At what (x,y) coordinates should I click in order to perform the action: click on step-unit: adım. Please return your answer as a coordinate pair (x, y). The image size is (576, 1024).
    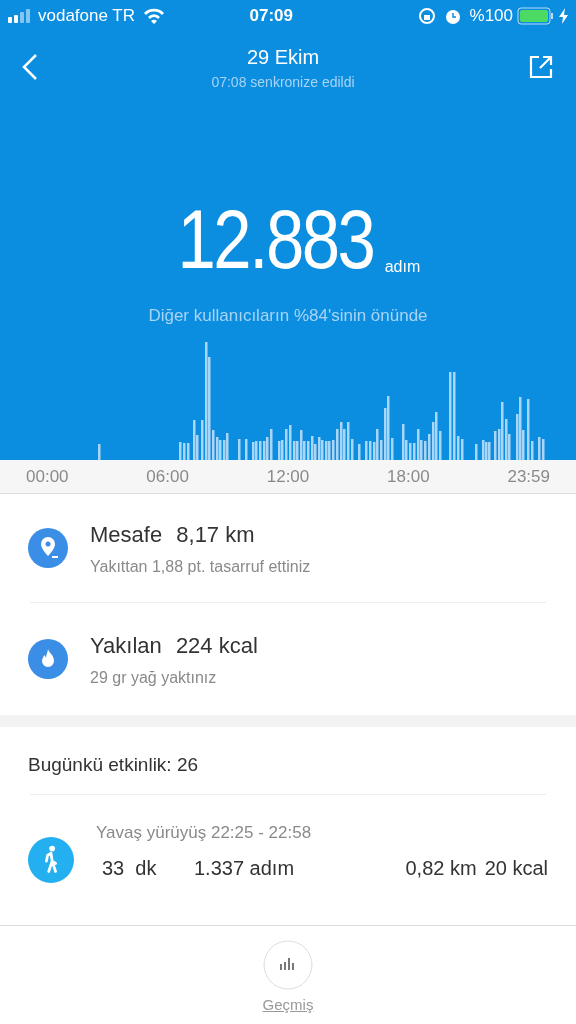
    Looking at the image, I should click on (402, 267).